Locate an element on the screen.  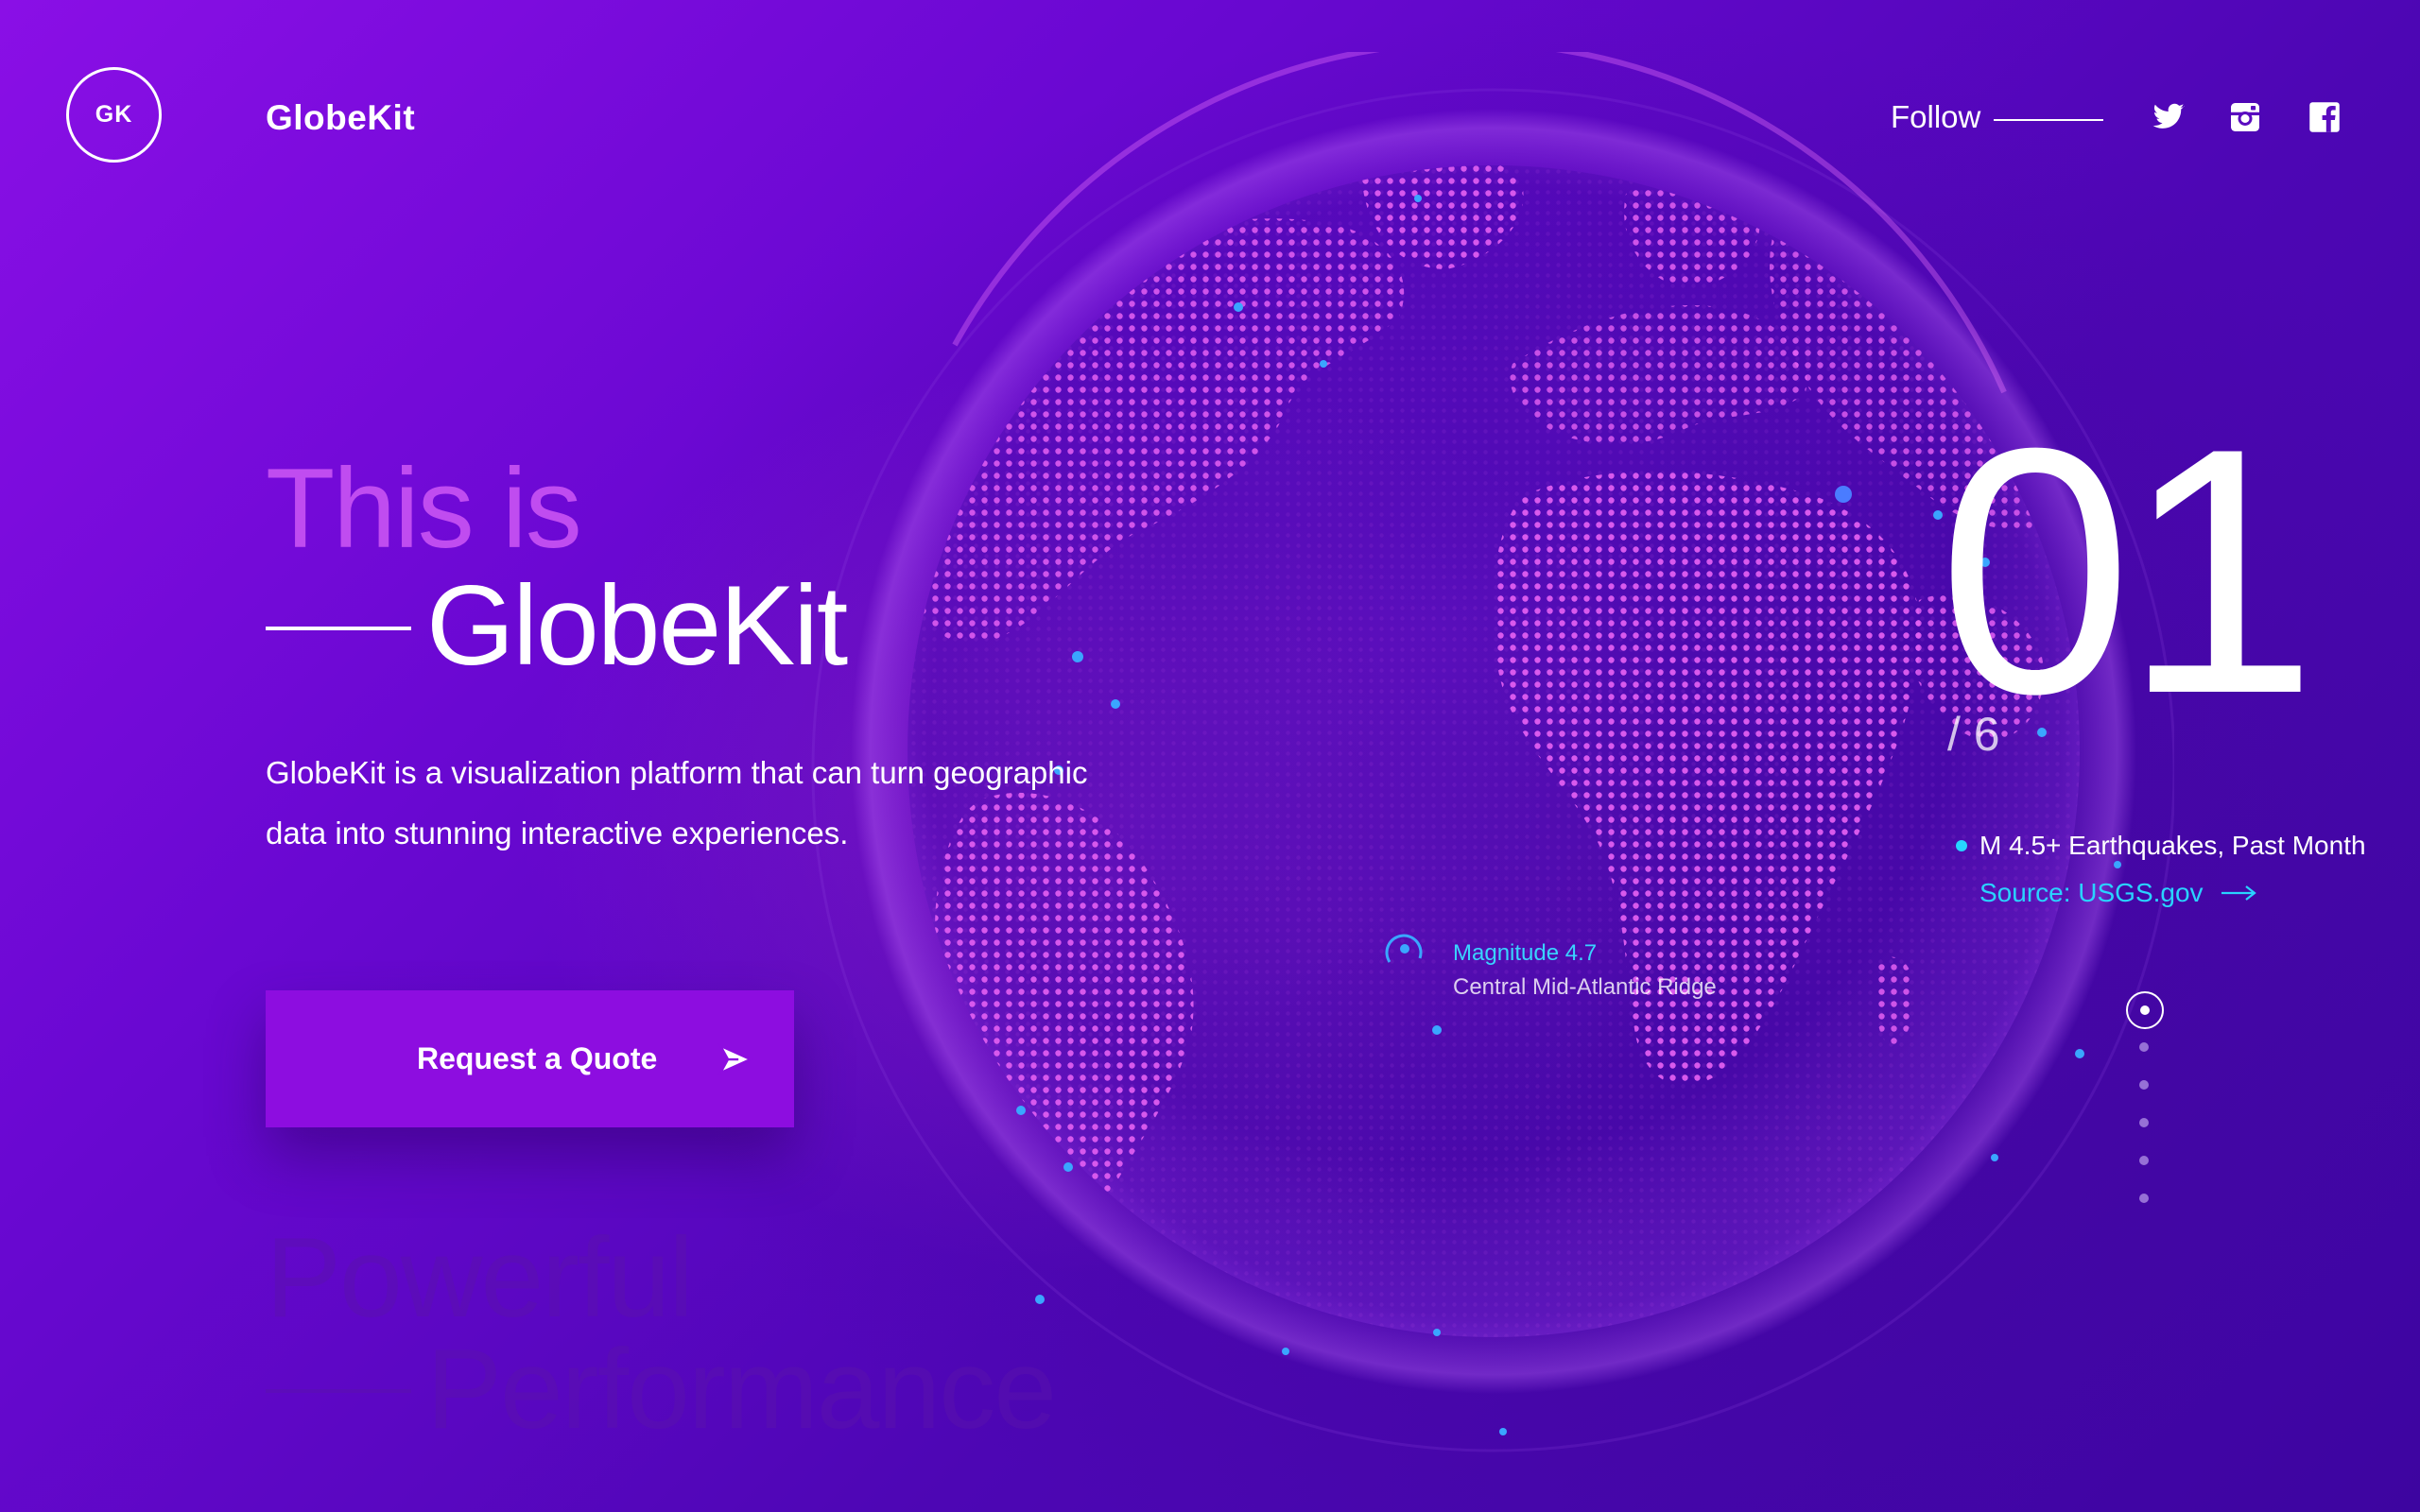
source-label: Source: USGS.gov is located at coordinates (2091, 892).